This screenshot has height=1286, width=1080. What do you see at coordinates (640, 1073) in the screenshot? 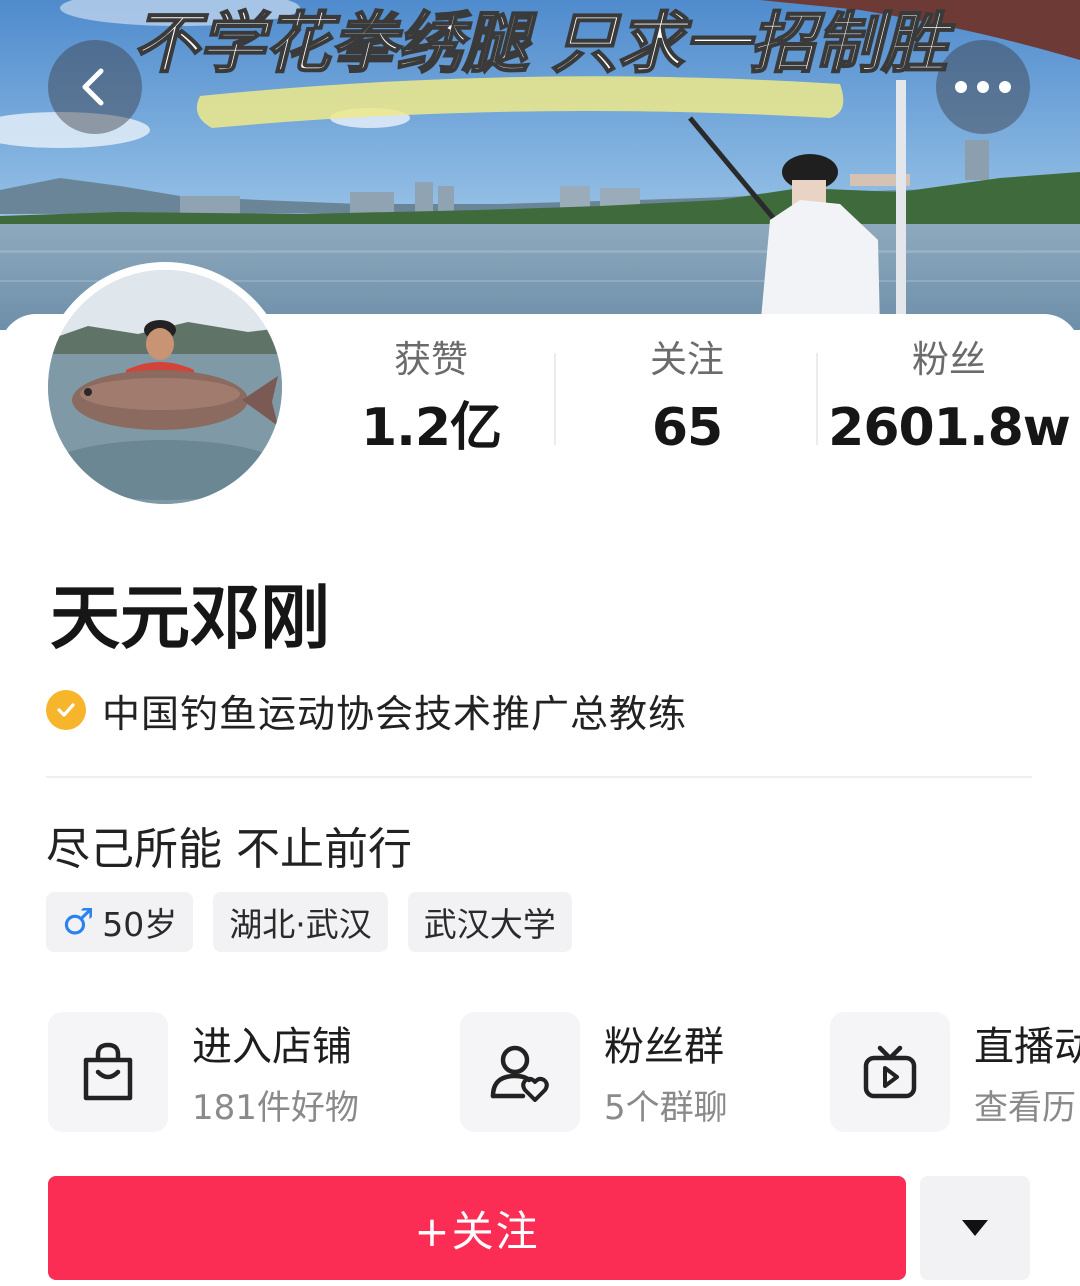
I see `shortcut-fan-group: 粉丝群 5个群聊` at bounding box center [640, 1073].